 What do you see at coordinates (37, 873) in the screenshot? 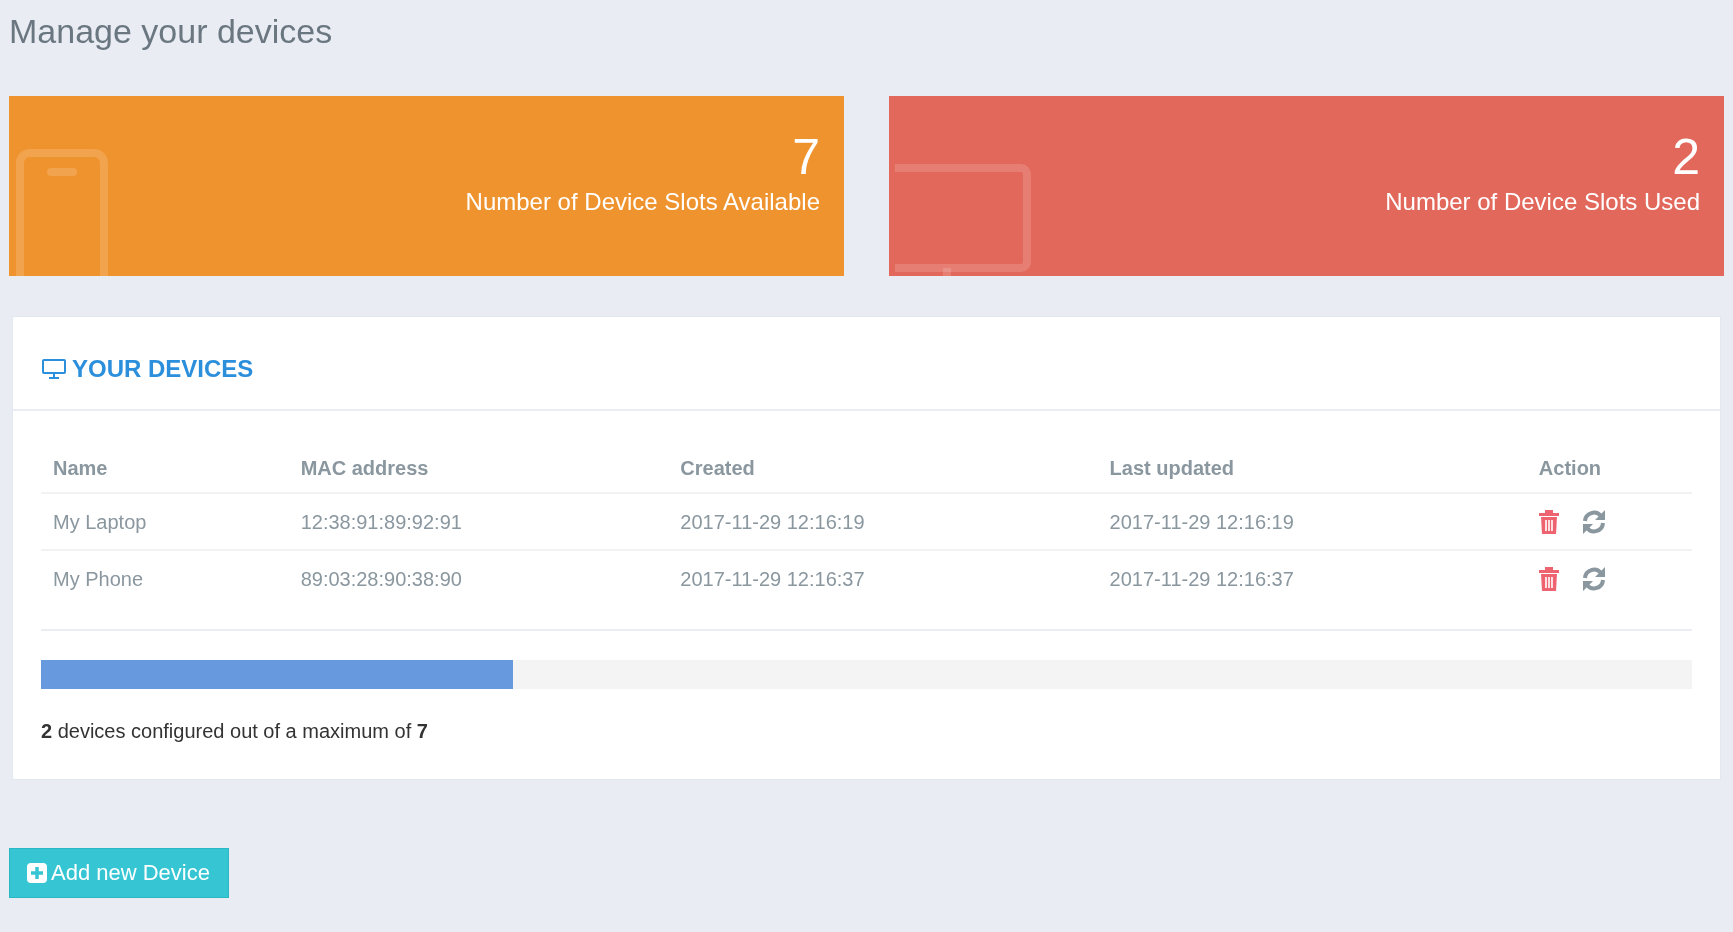
I see `plus-icon` at bounding box center [37, 873].